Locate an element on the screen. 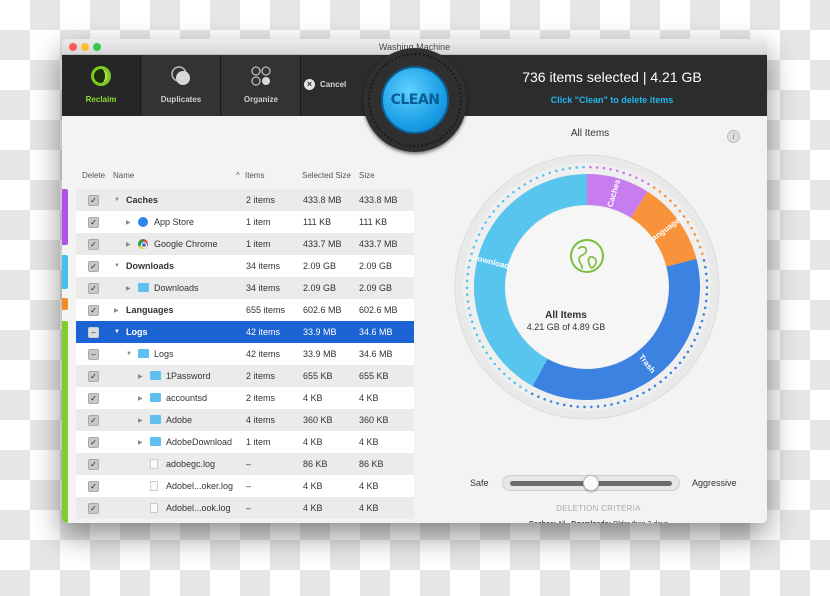 The height and width of the screenshot is (596, 830). list-row: ✓ ▶ Languages 655 items 602.6 MB 602.6 MB is located at coordinates (245, 310).